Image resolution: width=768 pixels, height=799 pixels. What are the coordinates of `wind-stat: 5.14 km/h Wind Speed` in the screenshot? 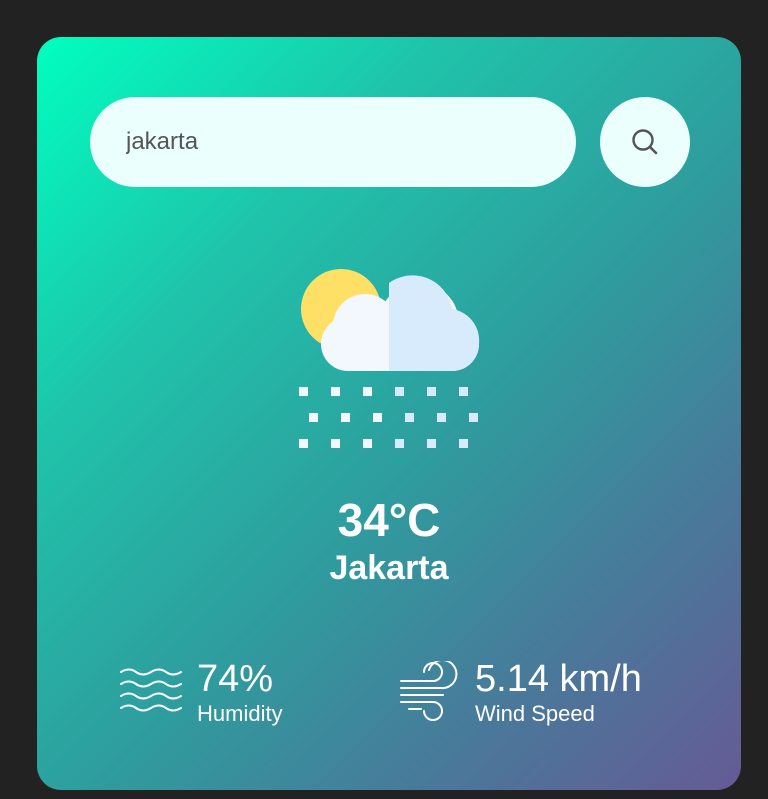 It's located at (520, 692).